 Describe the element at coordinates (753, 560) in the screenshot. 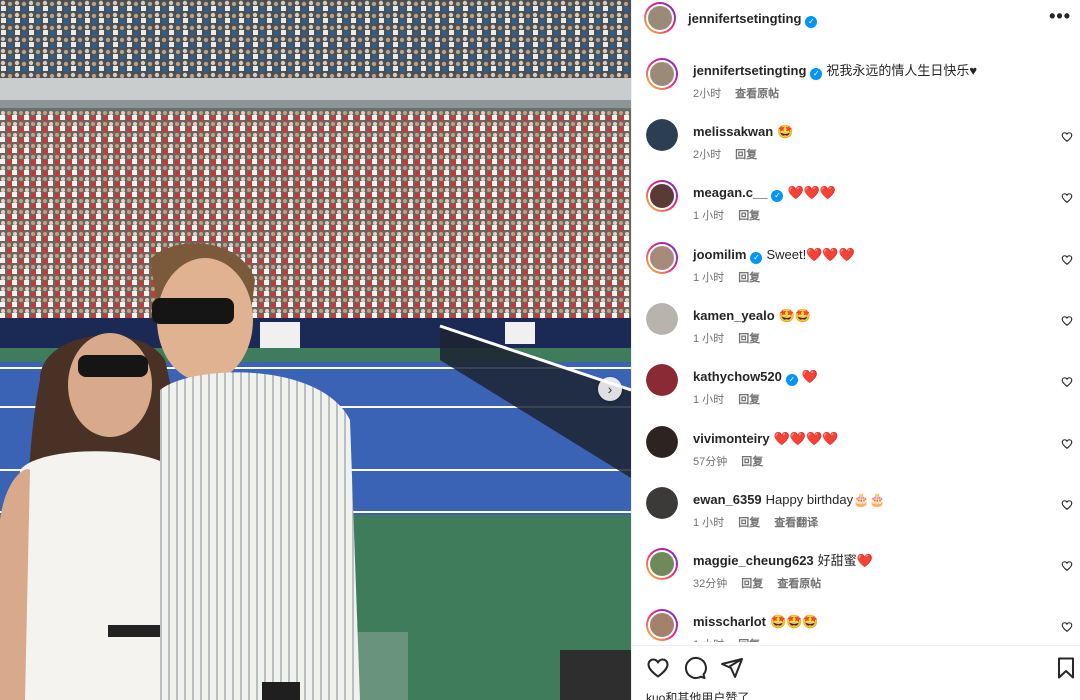

I see `comment-username: maggie_cheung623` at that location.